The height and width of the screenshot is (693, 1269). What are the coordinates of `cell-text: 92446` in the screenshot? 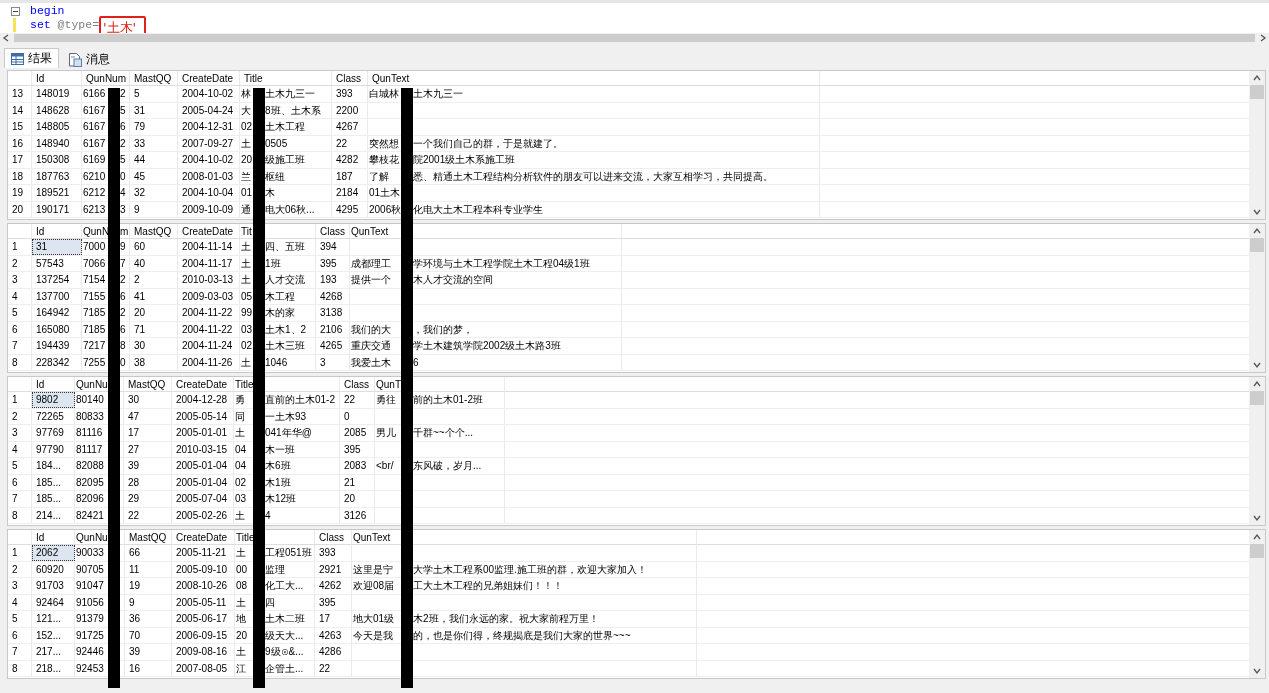 It's located at (90, 652).